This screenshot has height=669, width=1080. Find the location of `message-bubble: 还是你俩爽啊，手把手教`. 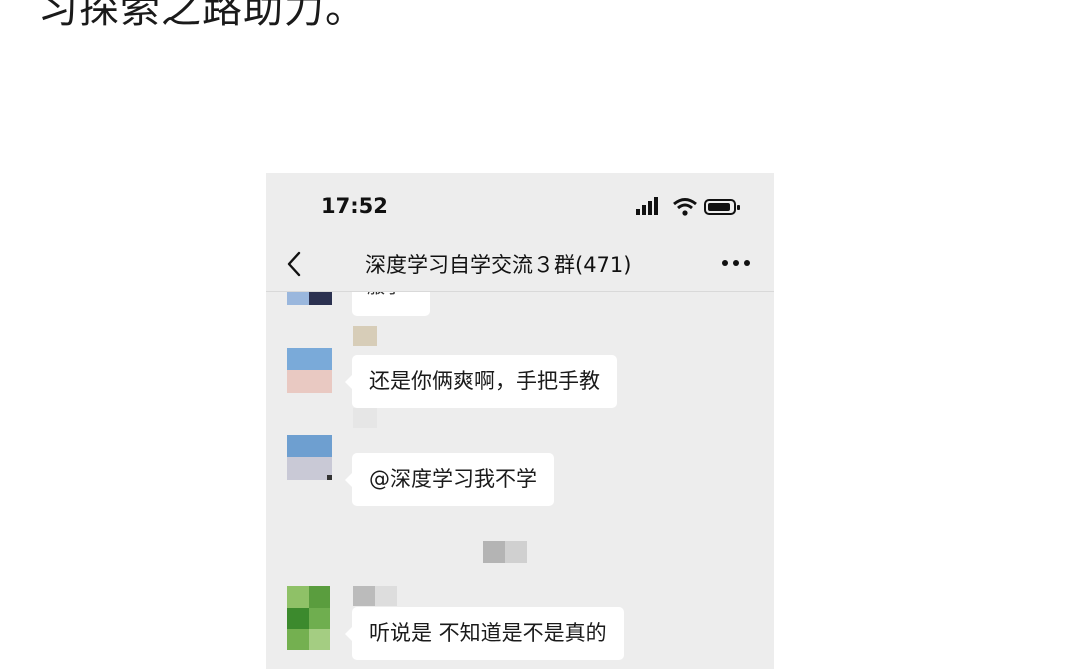

message-bubble: 还是你俩爽啊，手把手教 is located at coordinates (481, 381).